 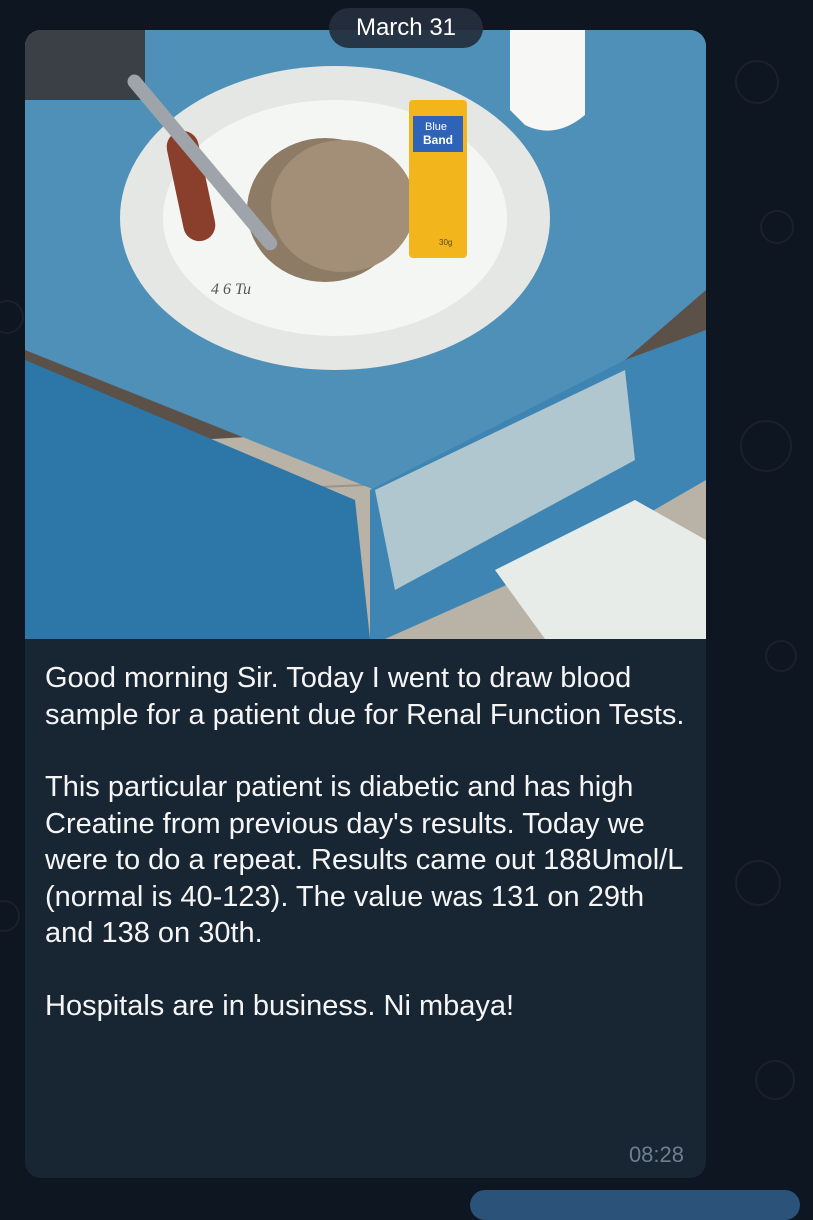 What do you see at coordinates (406, 28) in the screenshot?
I see `date-separator: March 31` at bounding box center [406, 28].